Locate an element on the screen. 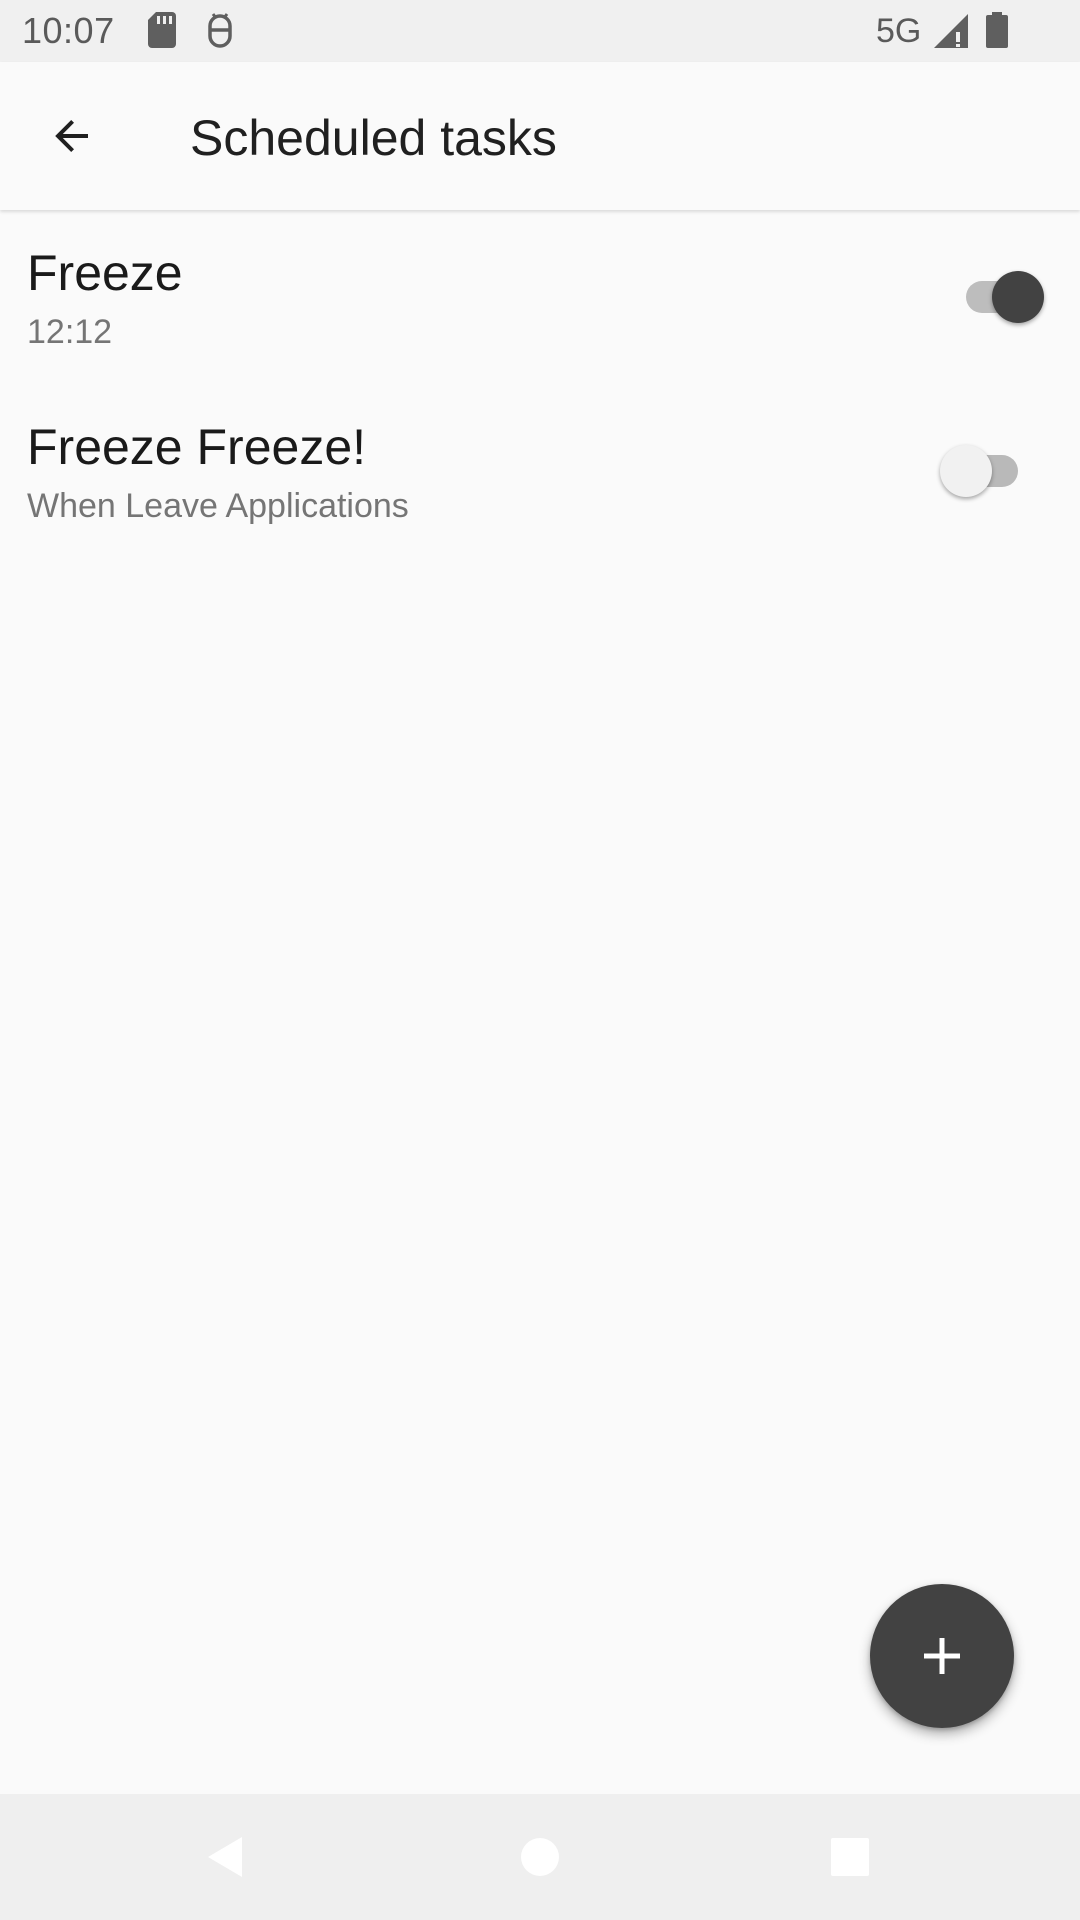  app-bar: Scheduled tasks is located at coordinates (540, 136).